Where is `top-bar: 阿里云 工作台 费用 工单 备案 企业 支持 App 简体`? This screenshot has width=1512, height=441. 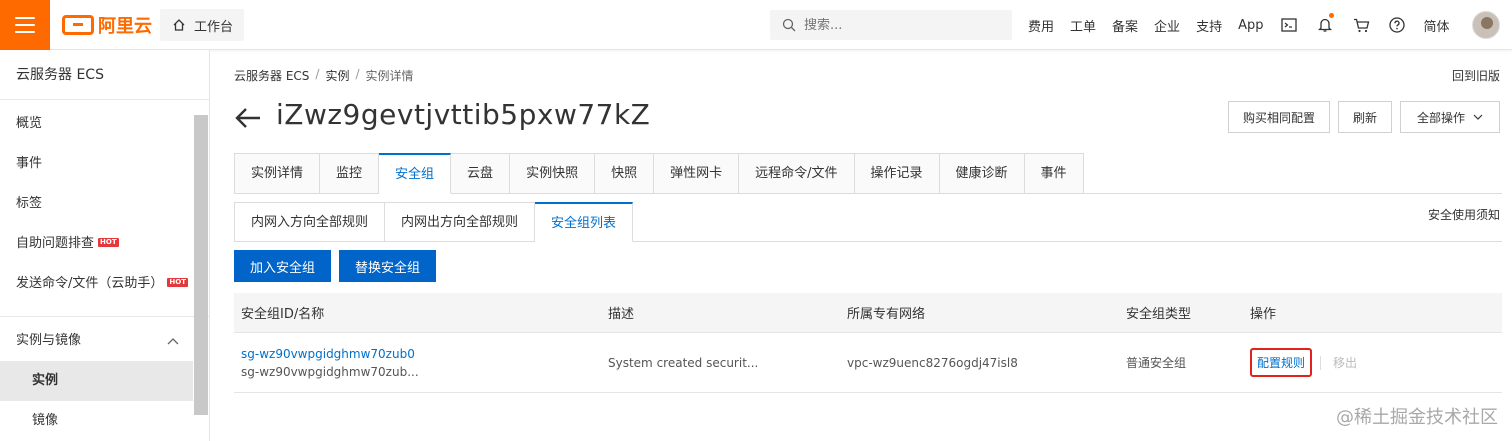
top-bar: 阿里云 工作台 费用 工单 备案 企业 支持 App 简体 is located at coordinates (756, 25).